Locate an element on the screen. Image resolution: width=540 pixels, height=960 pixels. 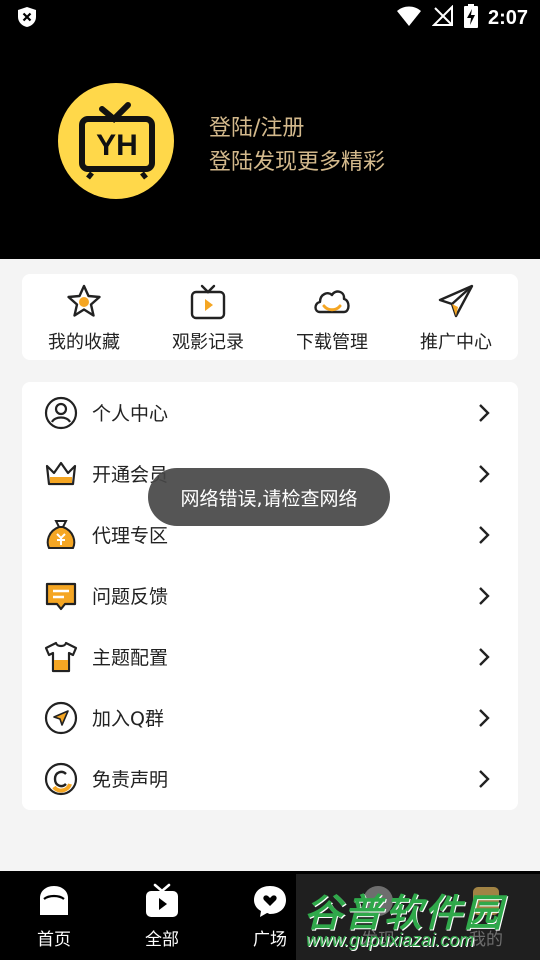
money-bag-icon is located at coordinates (61, 534).